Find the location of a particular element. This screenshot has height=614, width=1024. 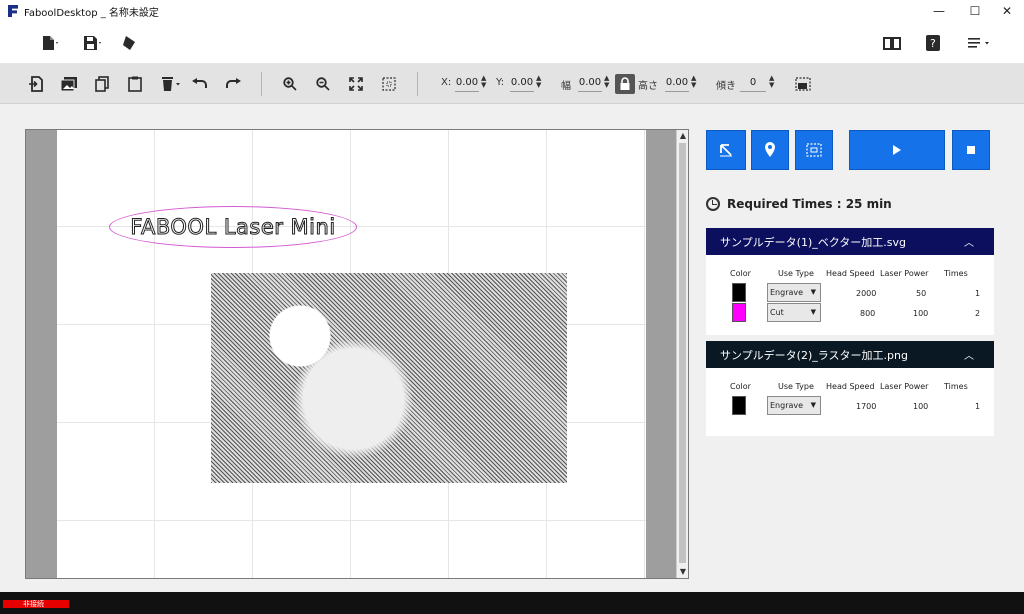

menu-bar: ? is located at coordinates (512, 43).